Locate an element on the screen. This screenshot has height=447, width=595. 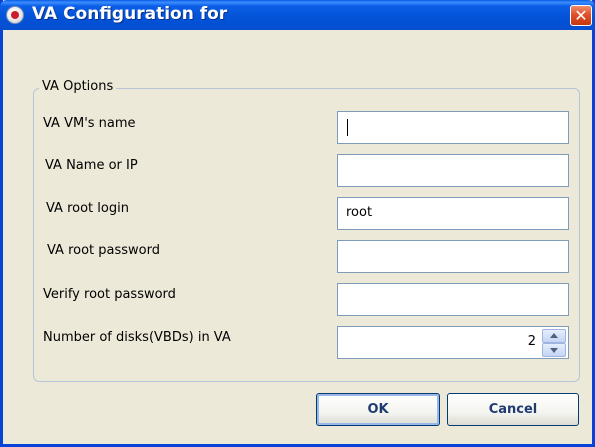
window-title: VA Configuration for is located at coordinates (130, 14).